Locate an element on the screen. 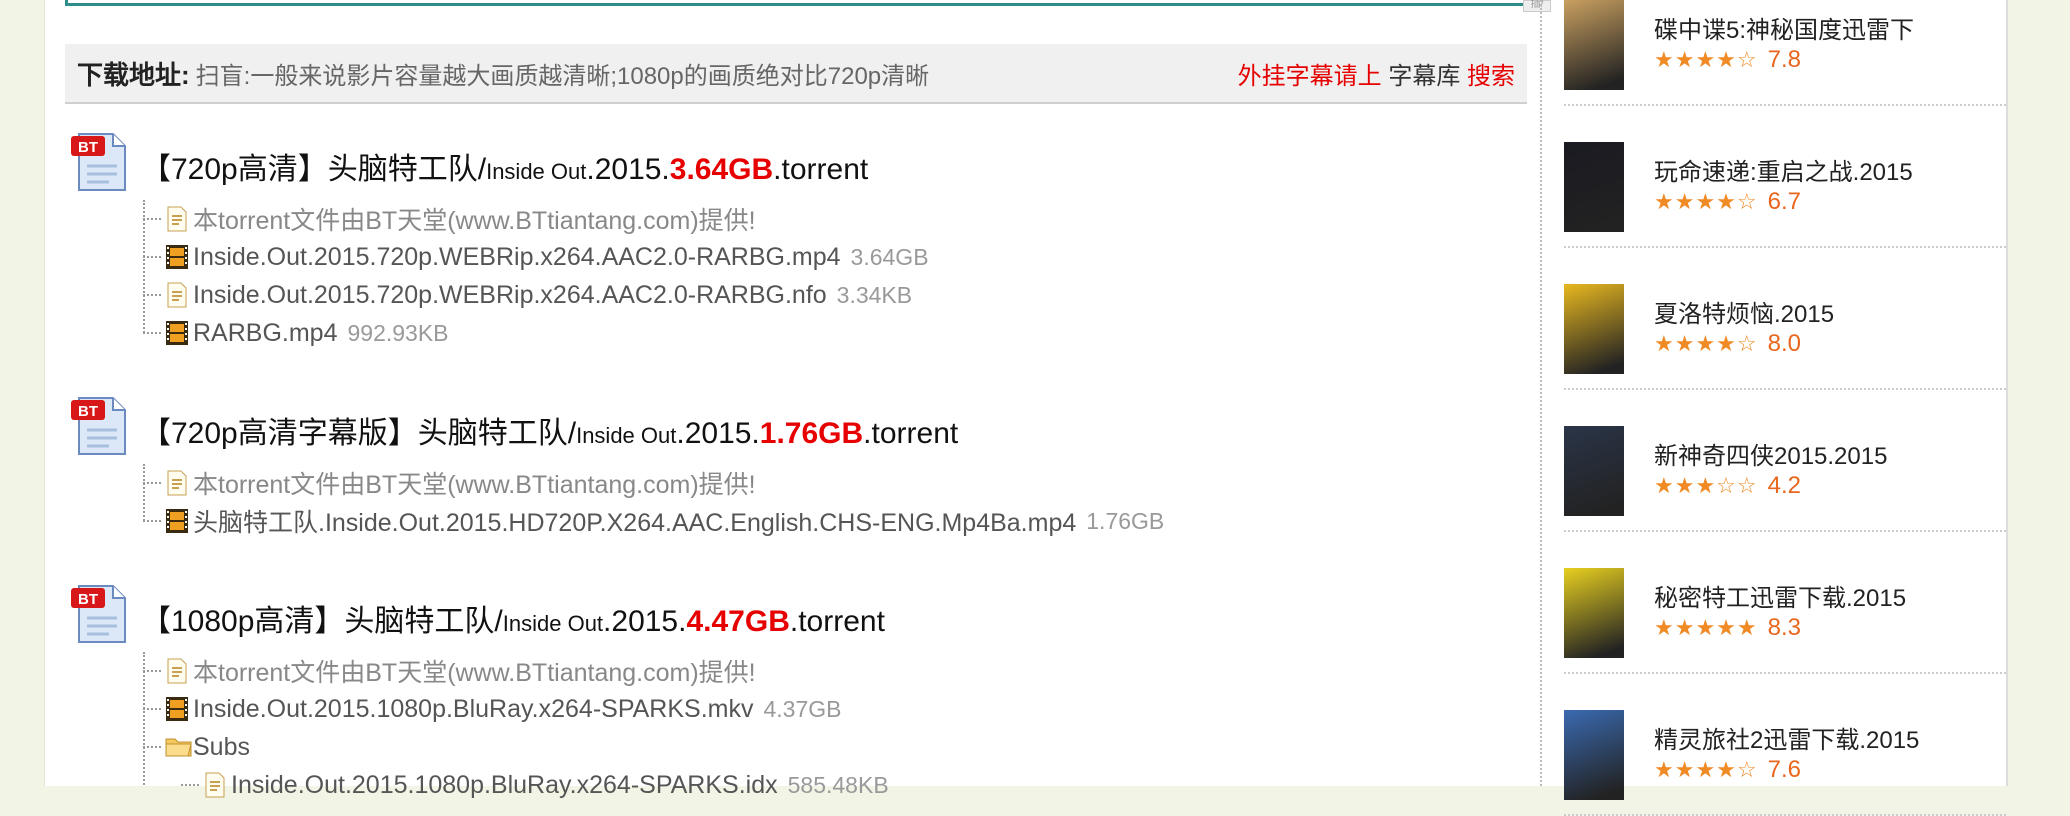  rating-score: 7.8 is located at coordinates (1784, 59).